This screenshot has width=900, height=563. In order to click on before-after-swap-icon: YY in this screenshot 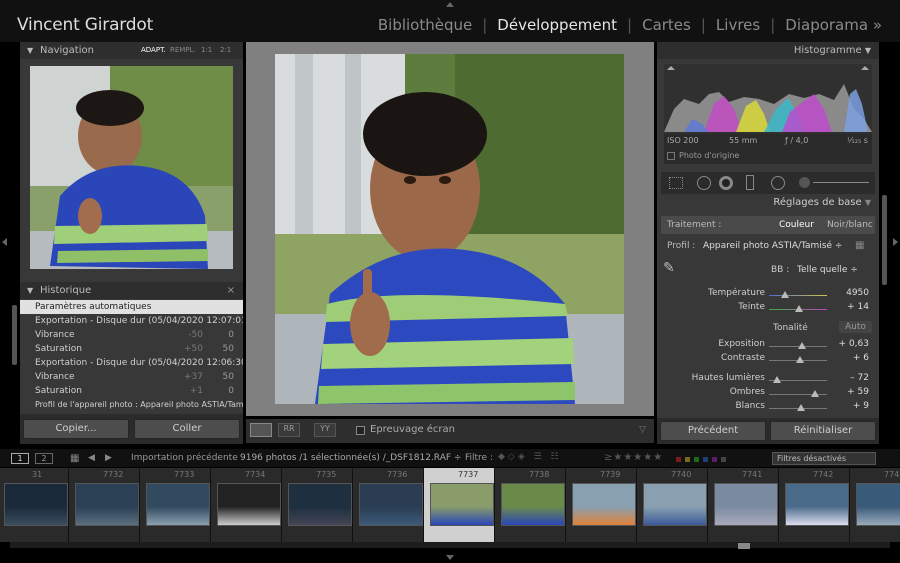, I will do `click(325, 430)`.